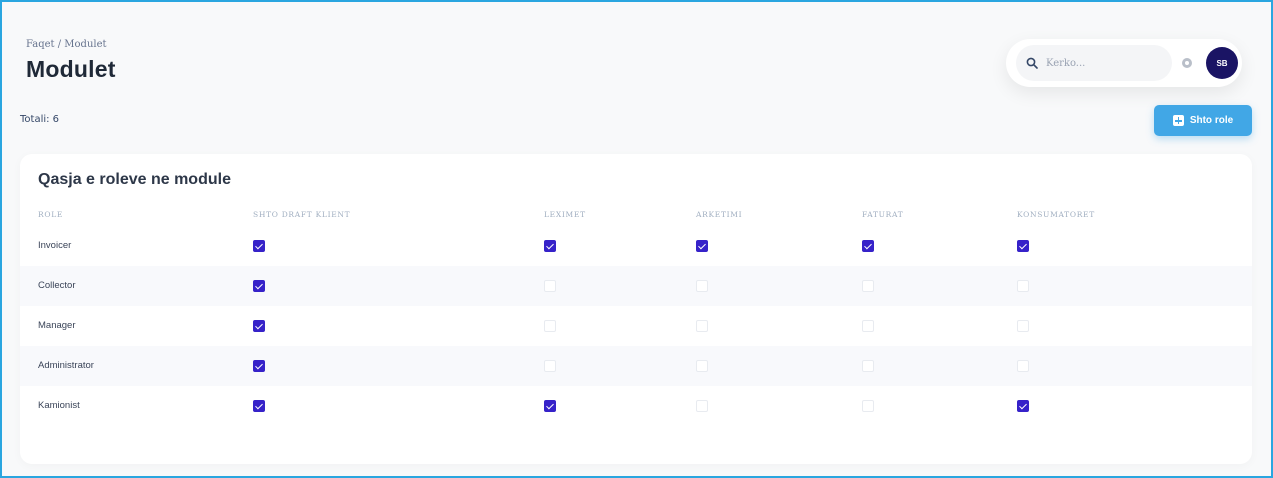 Image resolution: width=1273 pixels, height=478 pixels. Describe the element at coordinates (1187, 63) in the screenshot. I see `gear-icon` at that location.